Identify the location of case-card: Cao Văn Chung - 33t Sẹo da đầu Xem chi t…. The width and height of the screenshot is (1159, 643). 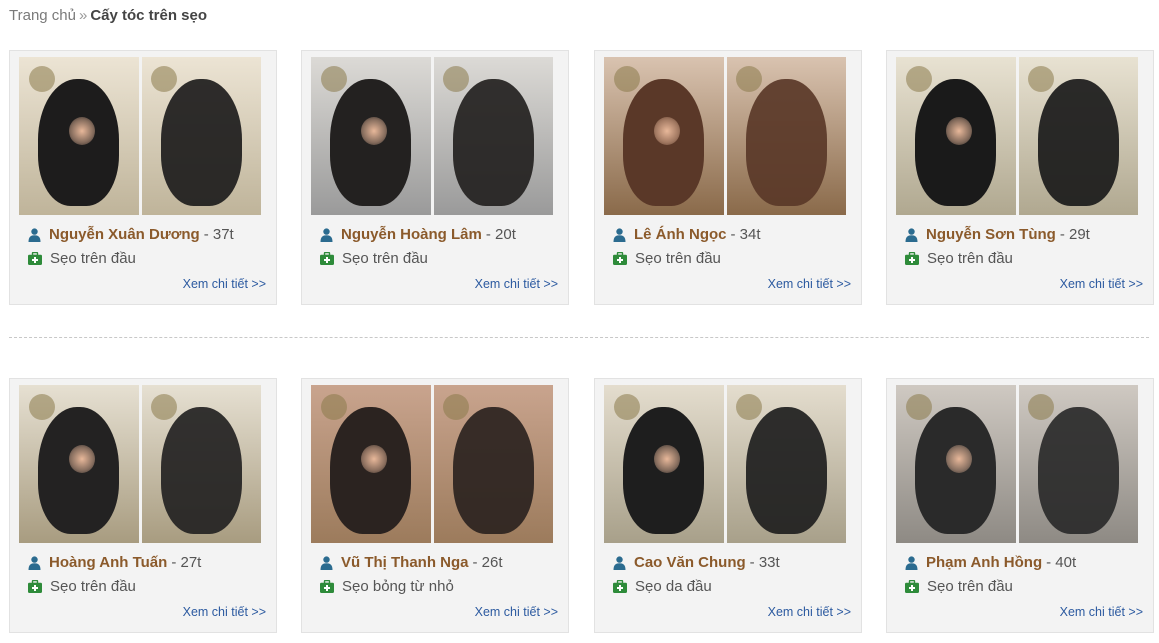
(728, 505).